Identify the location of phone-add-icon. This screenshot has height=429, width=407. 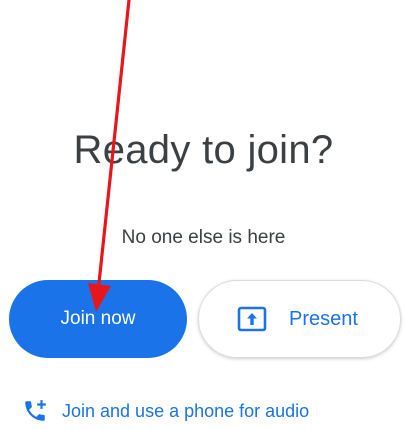
(35, 411).